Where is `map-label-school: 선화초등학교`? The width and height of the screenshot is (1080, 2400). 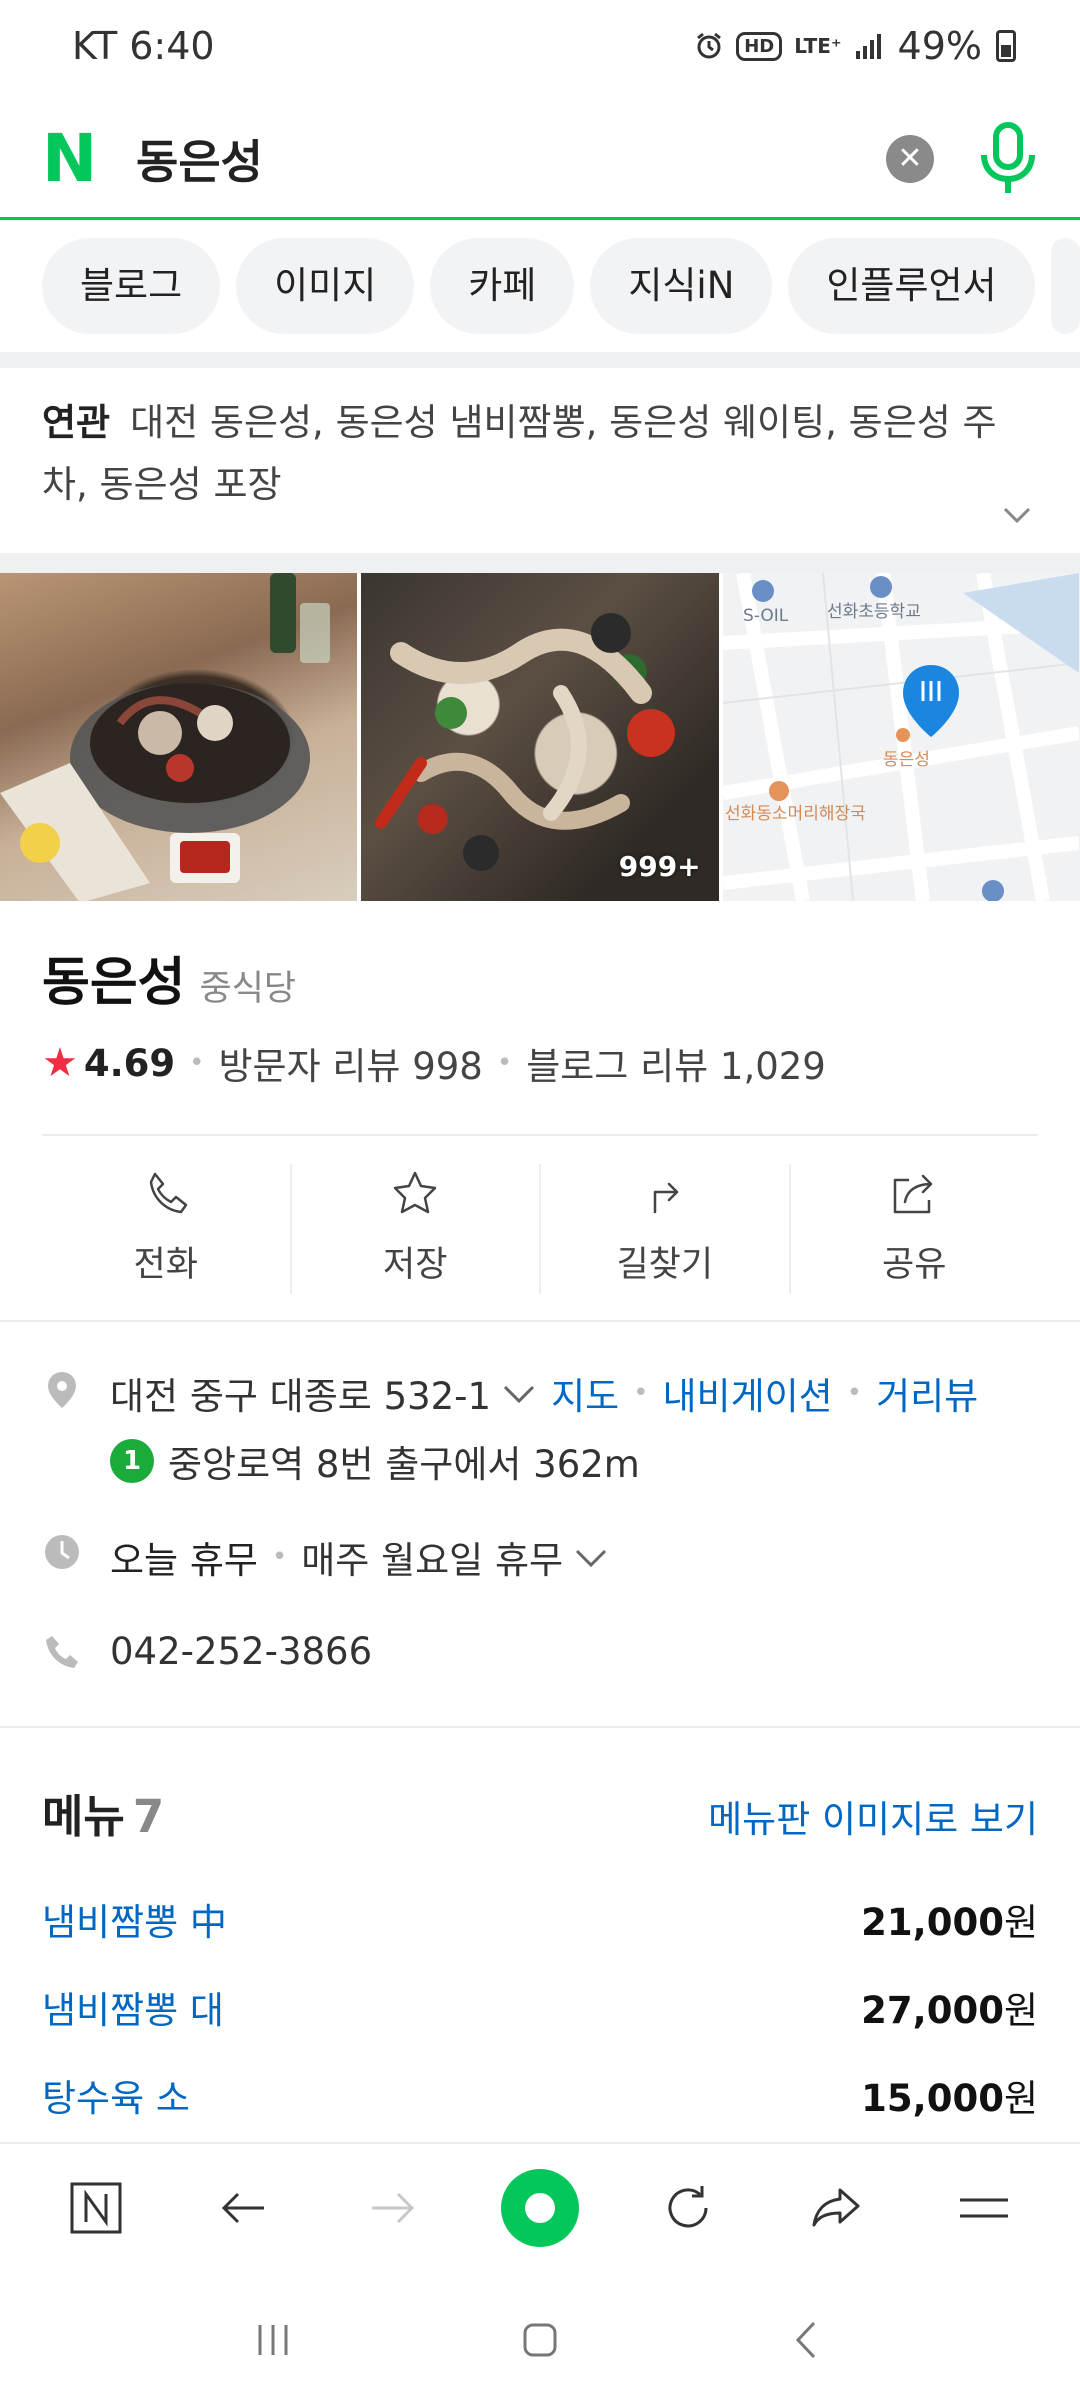 map-label-school: 선화초등학교 is located at coordinates (874, 612).